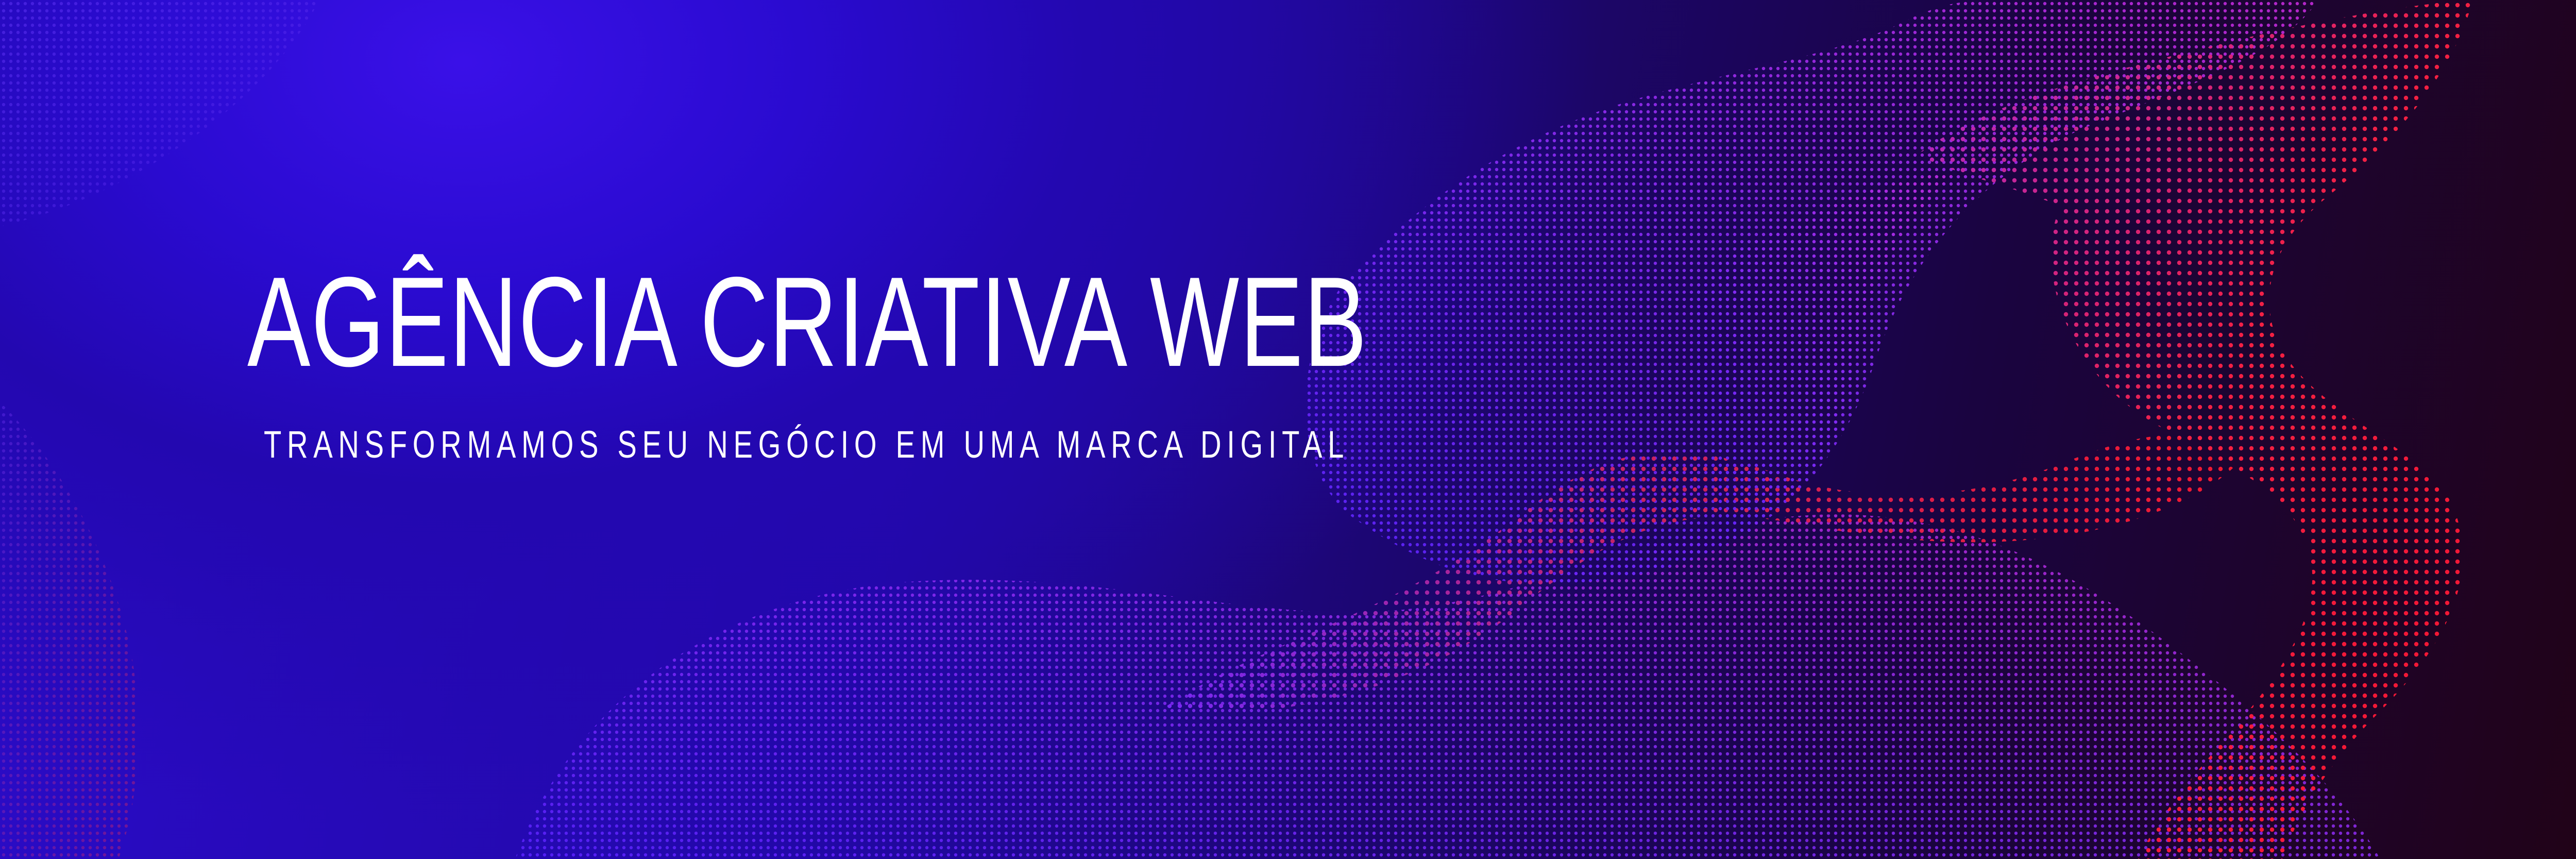 This screenshot has width=2576, height=859. What do you see at coordinates (807, 321) in the screenshot?
I see `headline: AGÊNCIA CRIATIVA WEB` at bounding box center [807, 321].